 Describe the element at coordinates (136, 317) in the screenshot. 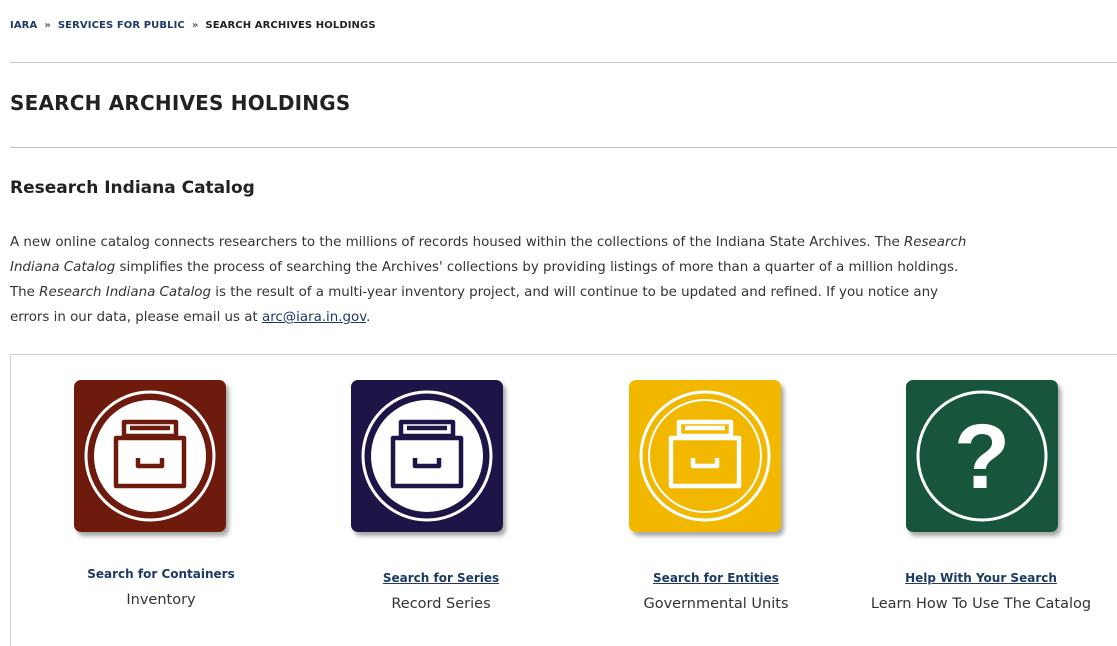

I see `intro-text: errors in our data, please email us at` at that location.